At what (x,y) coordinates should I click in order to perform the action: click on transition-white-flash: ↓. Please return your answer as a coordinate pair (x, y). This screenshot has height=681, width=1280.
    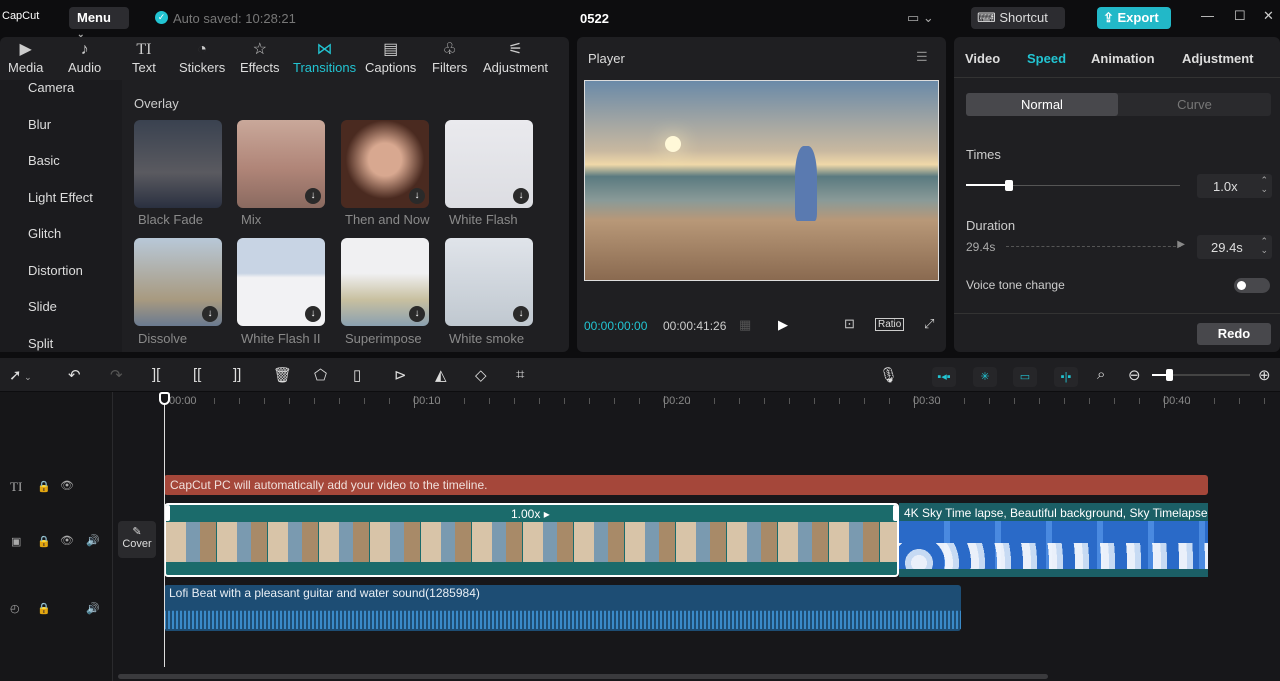
    Looking at the image, I should click on (489, 164).